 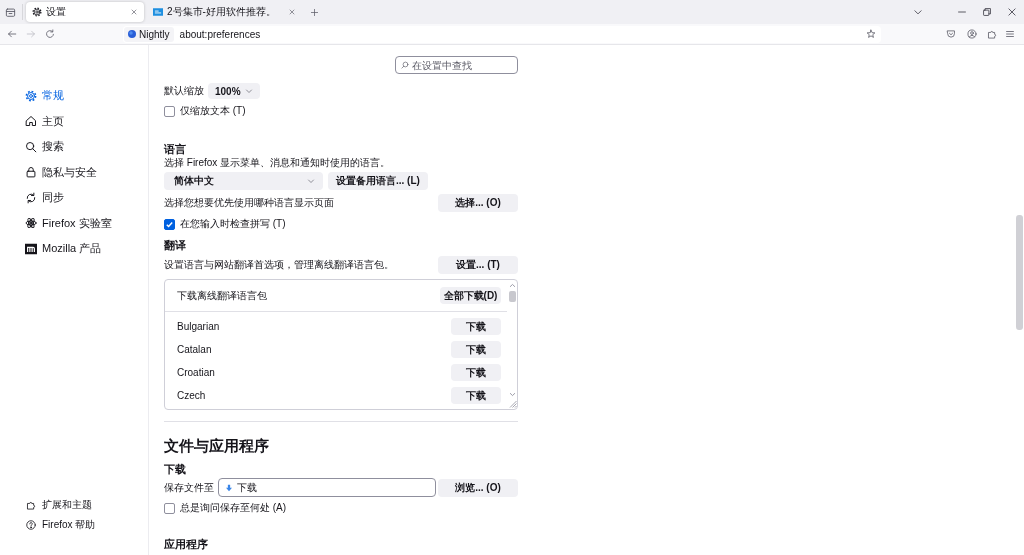 What do you see at coordinates (249, 203) in the screenshot?
I see `setting-label: 选择您想要优先使用哪种语言显示页面` at bounding box center [249, 203].